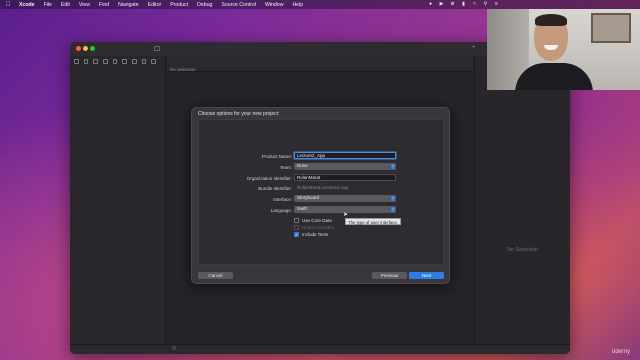 The height and width of the screenshot is (360, 640). What do you see at coordinates (238, 5) in the screenshot?
I see `menu-source-control: Source Control` at bounding box center [238, 5].